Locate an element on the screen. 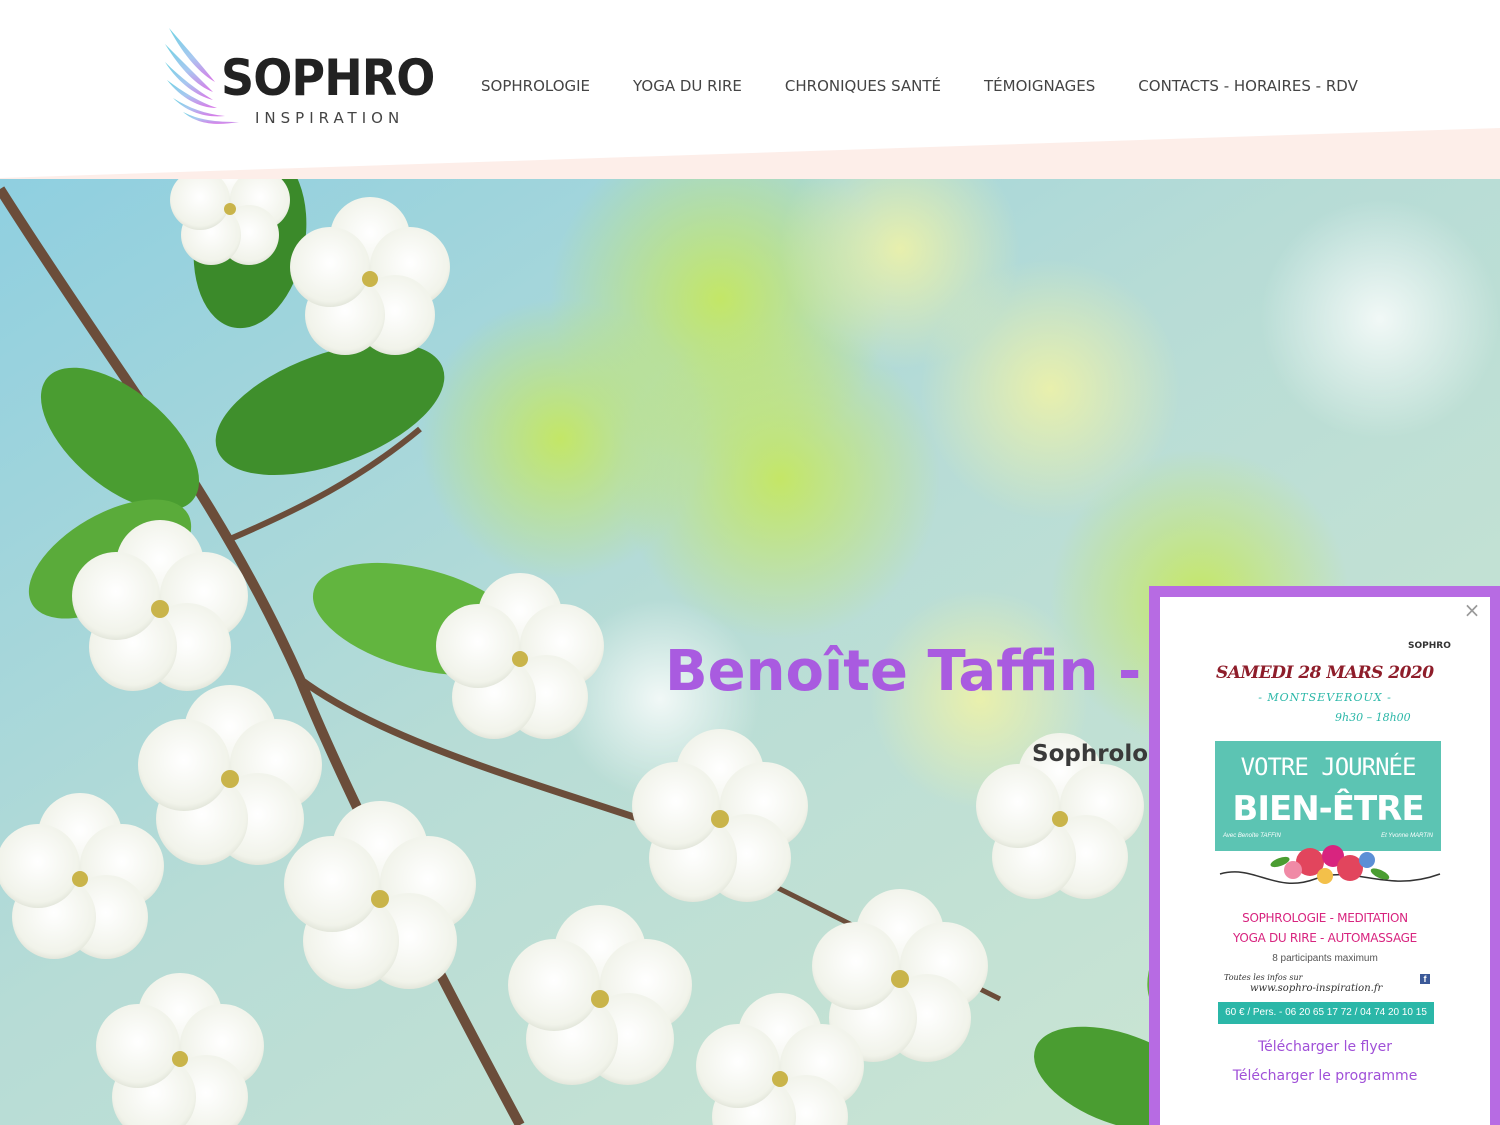  flyer-headline-2: BIEN-ÊTRE is located at coordinates (1328, 809).